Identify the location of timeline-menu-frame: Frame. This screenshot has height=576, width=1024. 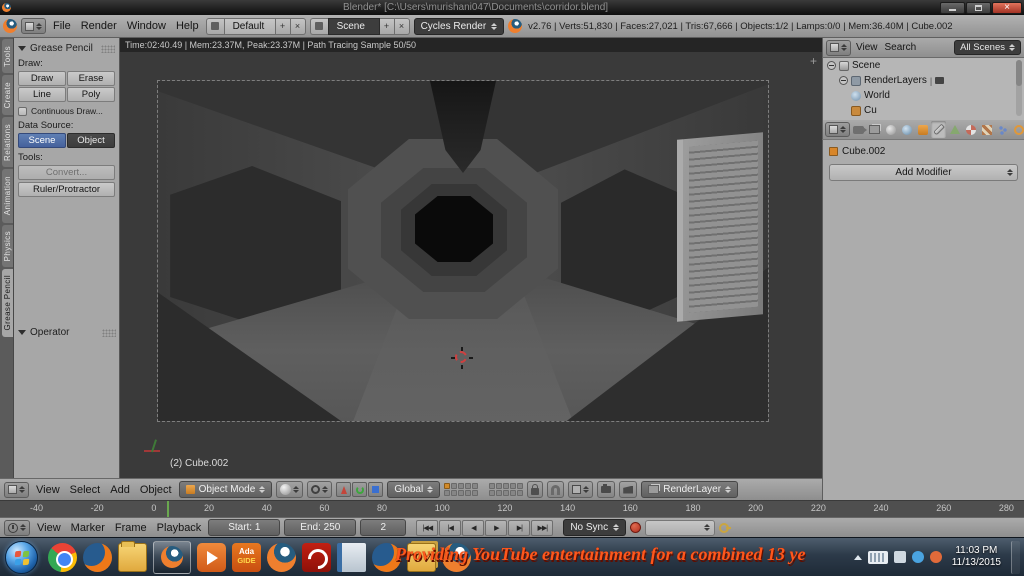
(131, 528).